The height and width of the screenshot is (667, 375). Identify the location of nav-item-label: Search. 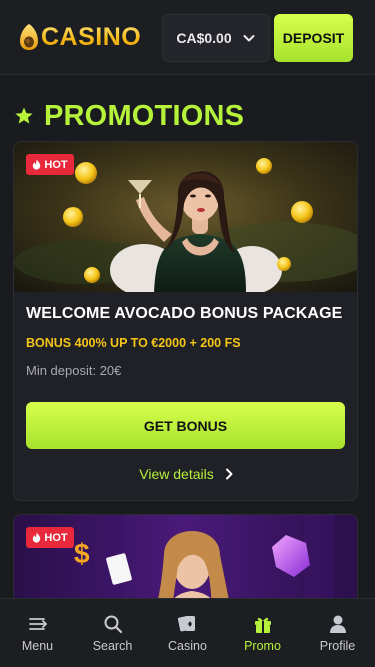
(112, 646).